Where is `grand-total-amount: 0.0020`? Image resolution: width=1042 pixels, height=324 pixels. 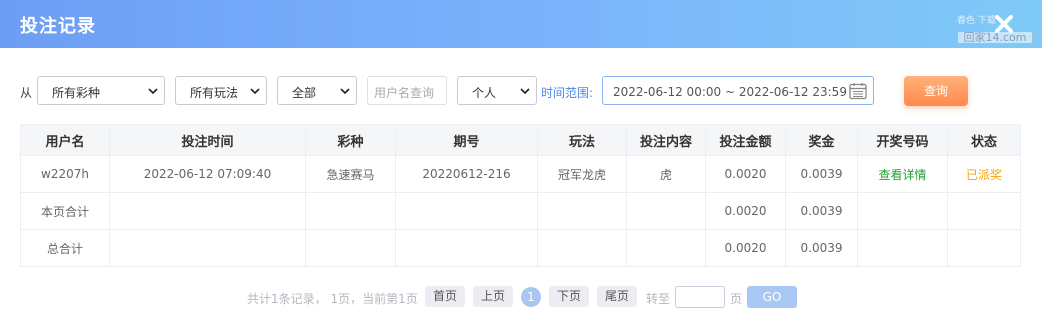 grand-total-amount: 0.0020 is located at coordinates (745, 248).